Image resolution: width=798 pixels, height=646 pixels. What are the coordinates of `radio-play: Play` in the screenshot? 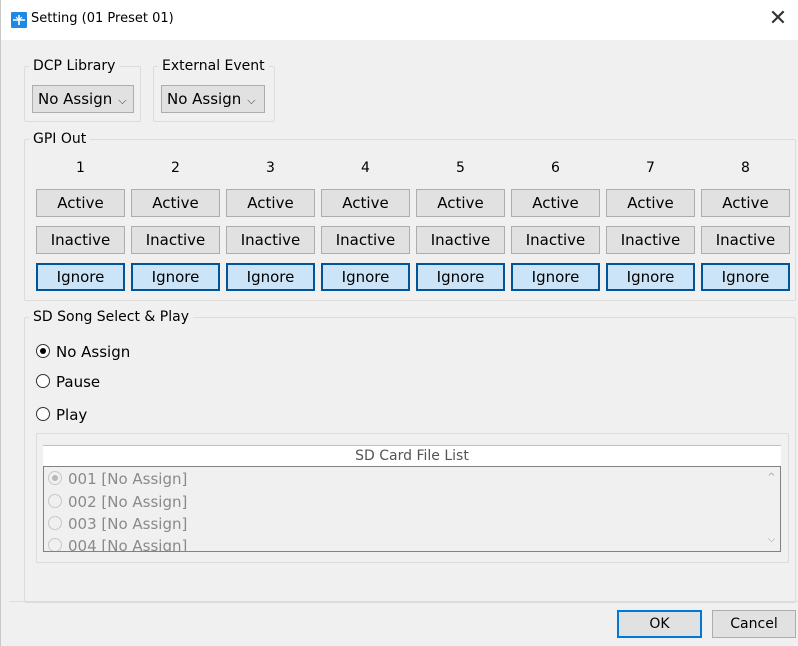 It's located at (61, 415).